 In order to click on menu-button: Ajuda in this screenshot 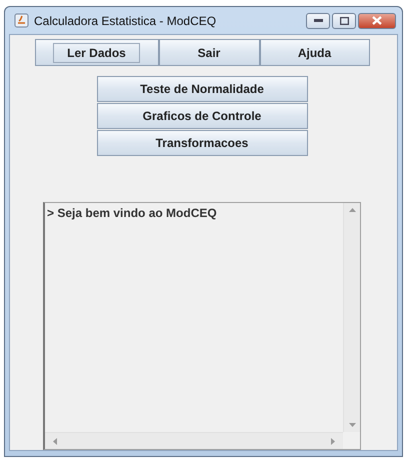, I will do `click(315, 52)`.